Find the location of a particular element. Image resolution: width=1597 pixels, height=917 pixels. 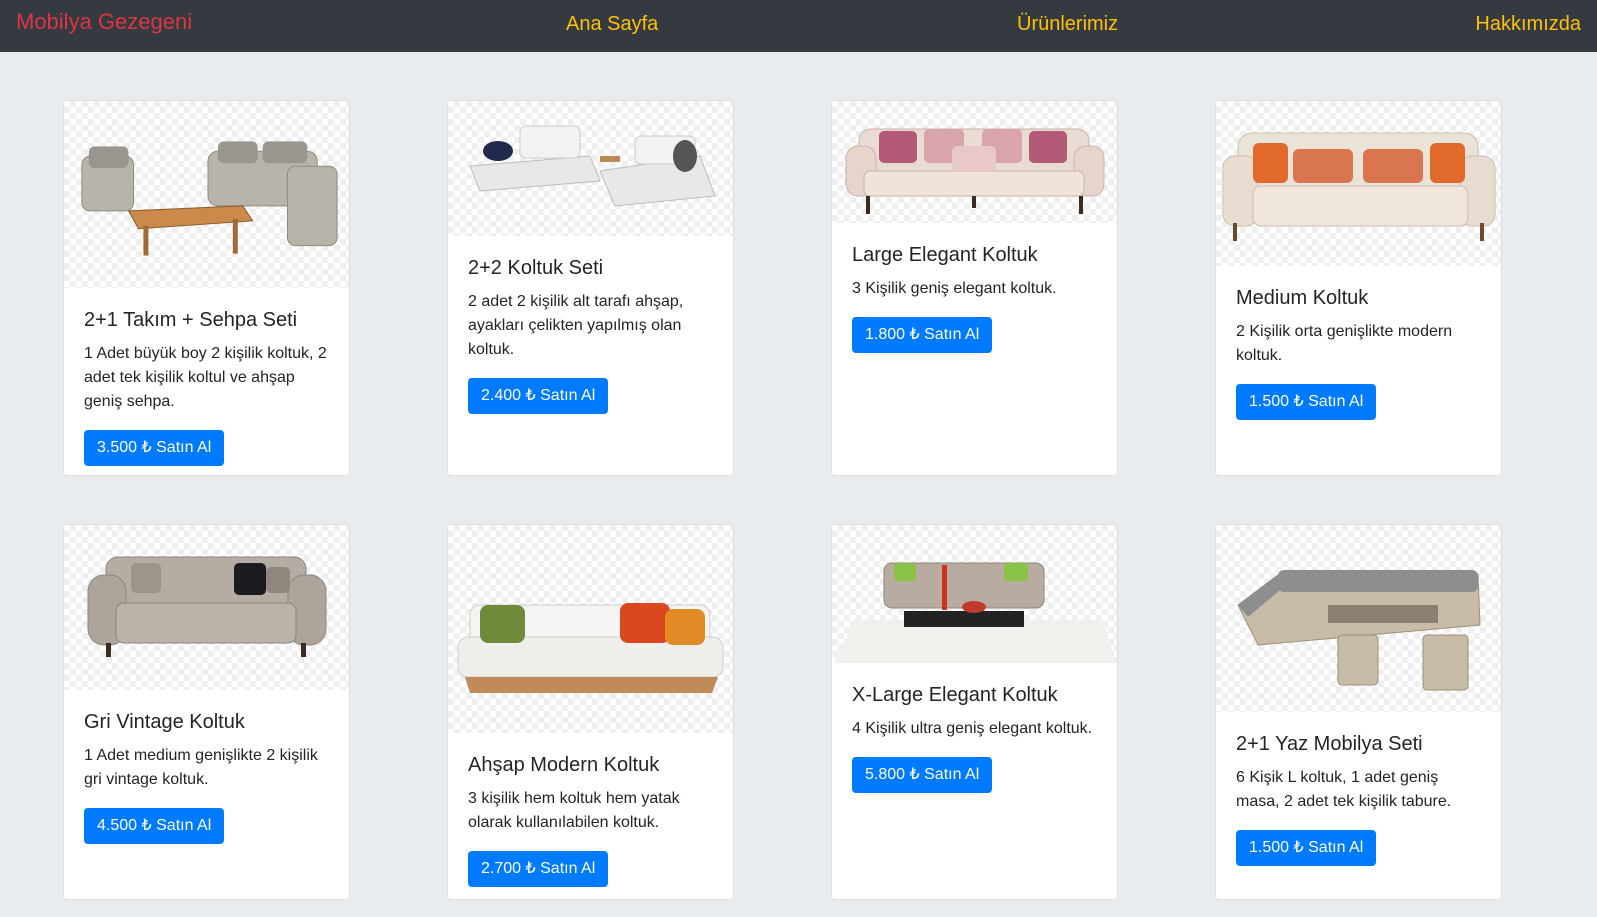

buy-button: 5.800 ₺ Satın Al is located at coordinates (922, 775).